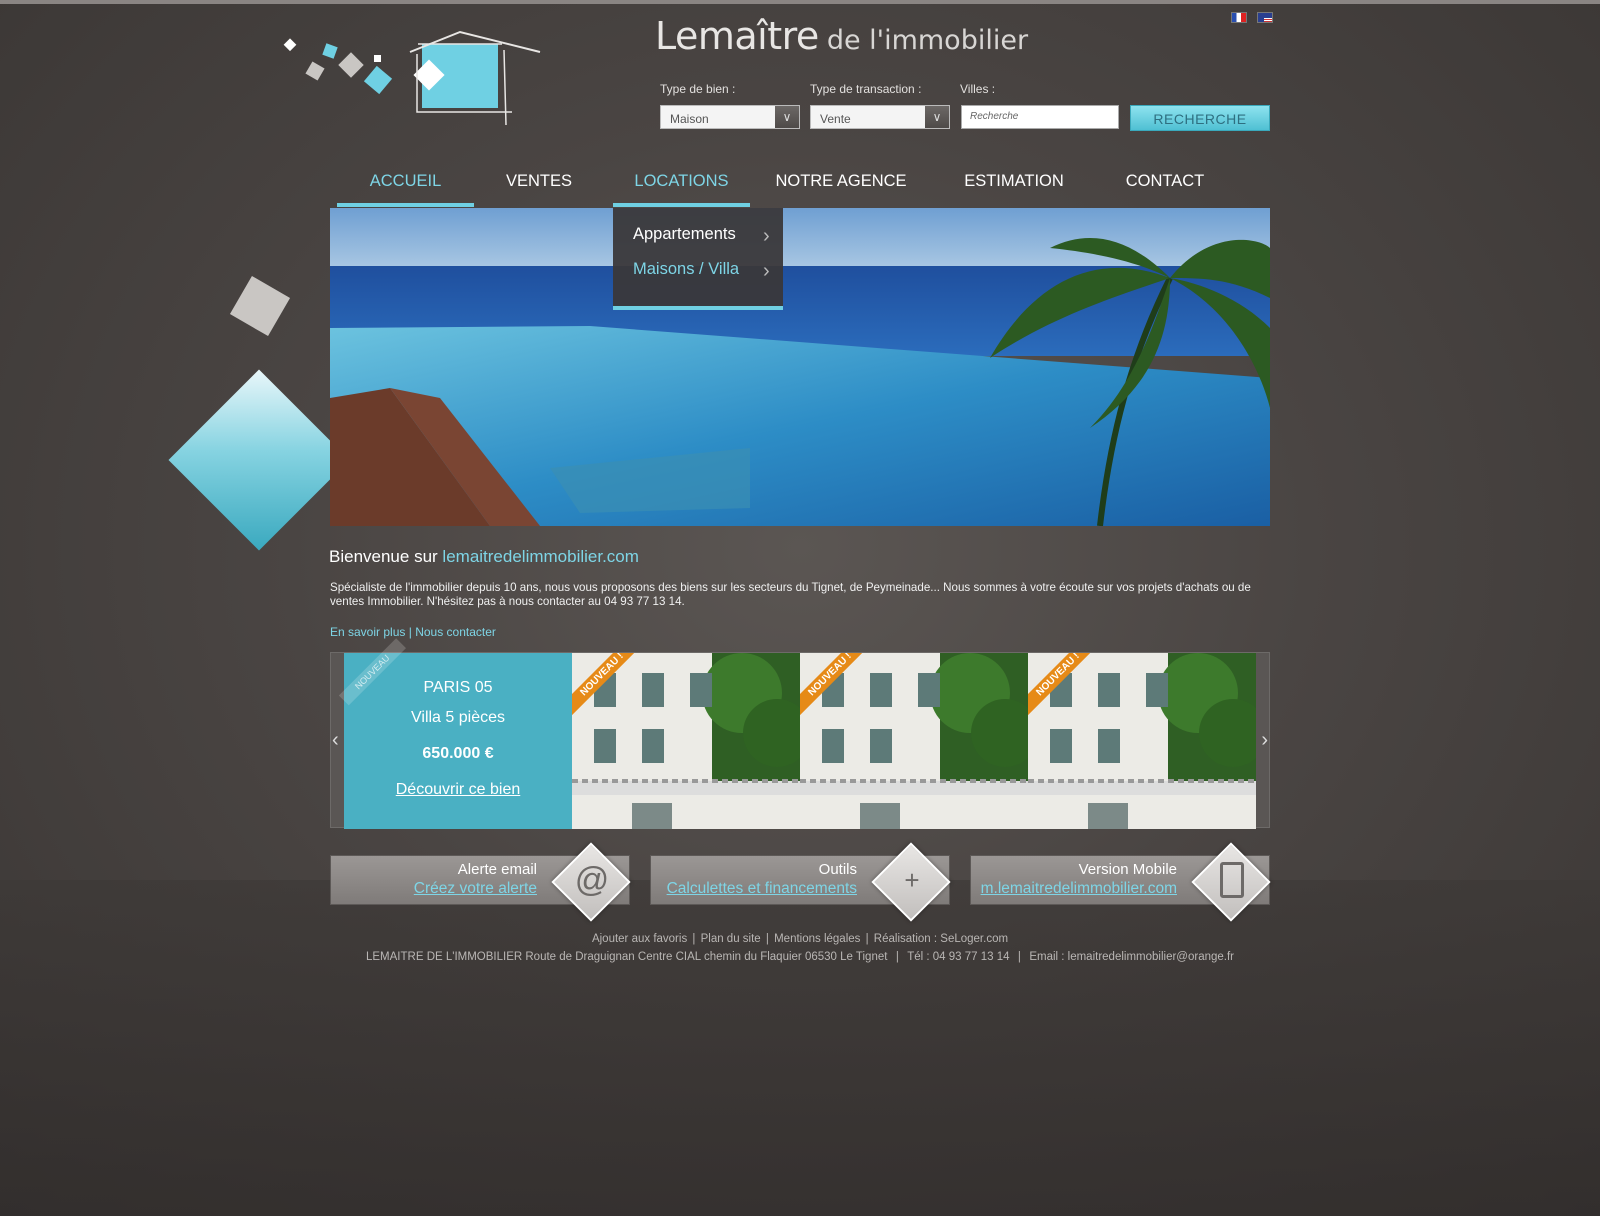 Image resolution: width=1600 pixels, height=1216 pixels. Describe the element at coordinates (730, 117) in the screenshot. I see `type-select: Maison ∨` at that location.